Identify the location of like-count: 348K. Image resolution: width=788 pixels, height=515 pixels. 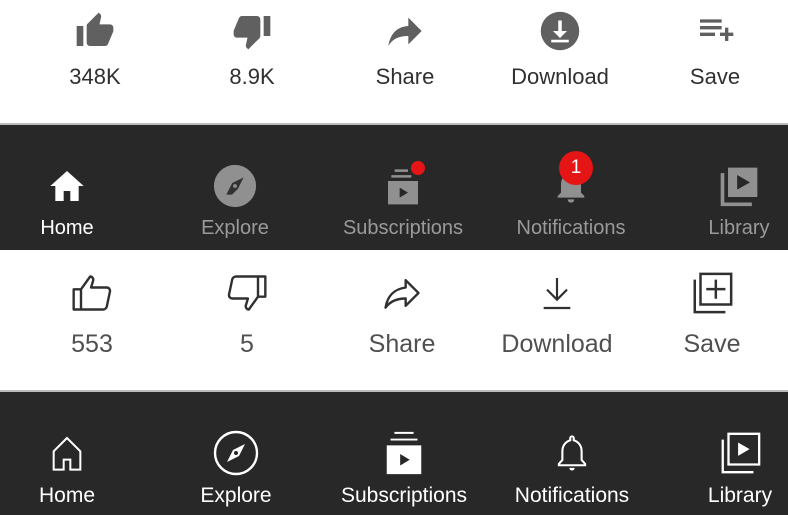
(95, 76).